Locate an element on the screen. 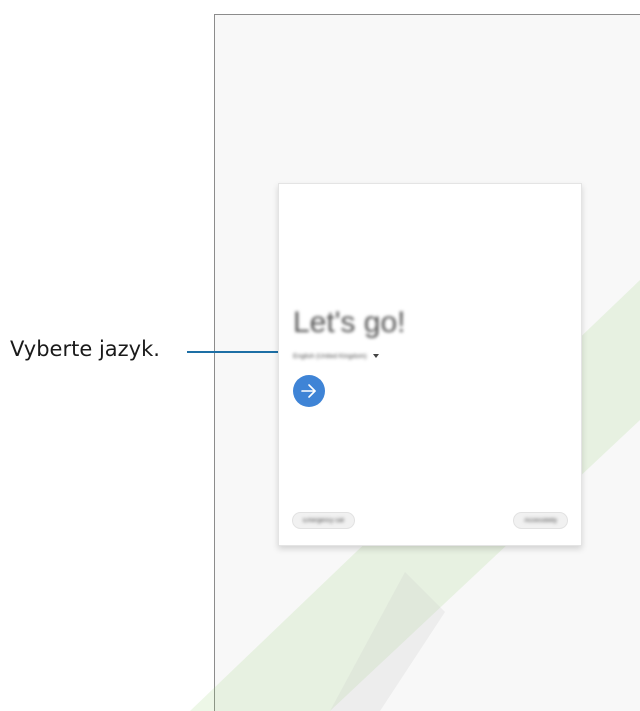  emergency-call-button: Emergency call is located at coordinates (324, 520).